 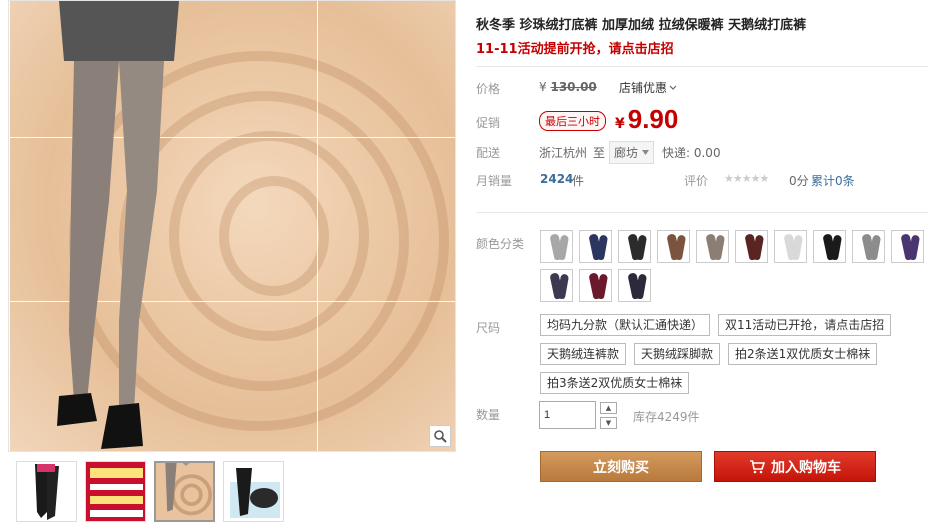 What do you see at coordinates (677, 354) in the screenshot?
I see `size-option: 天鹅绒踩脚款` at bounding box center [677, 354].